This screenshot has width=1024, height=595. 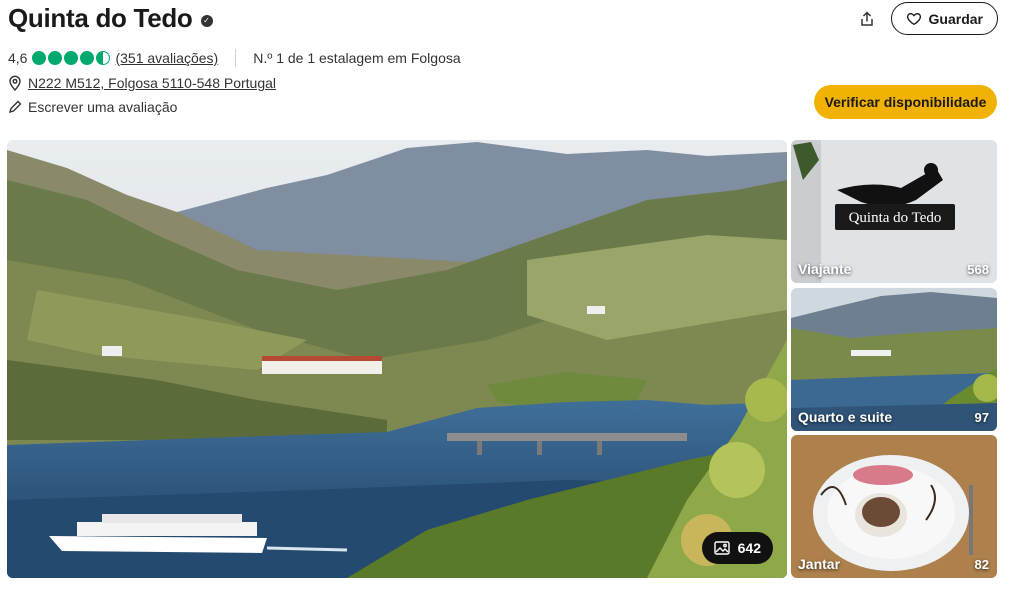 I want to click on location-pin-icon, so click(x=15, y=83).